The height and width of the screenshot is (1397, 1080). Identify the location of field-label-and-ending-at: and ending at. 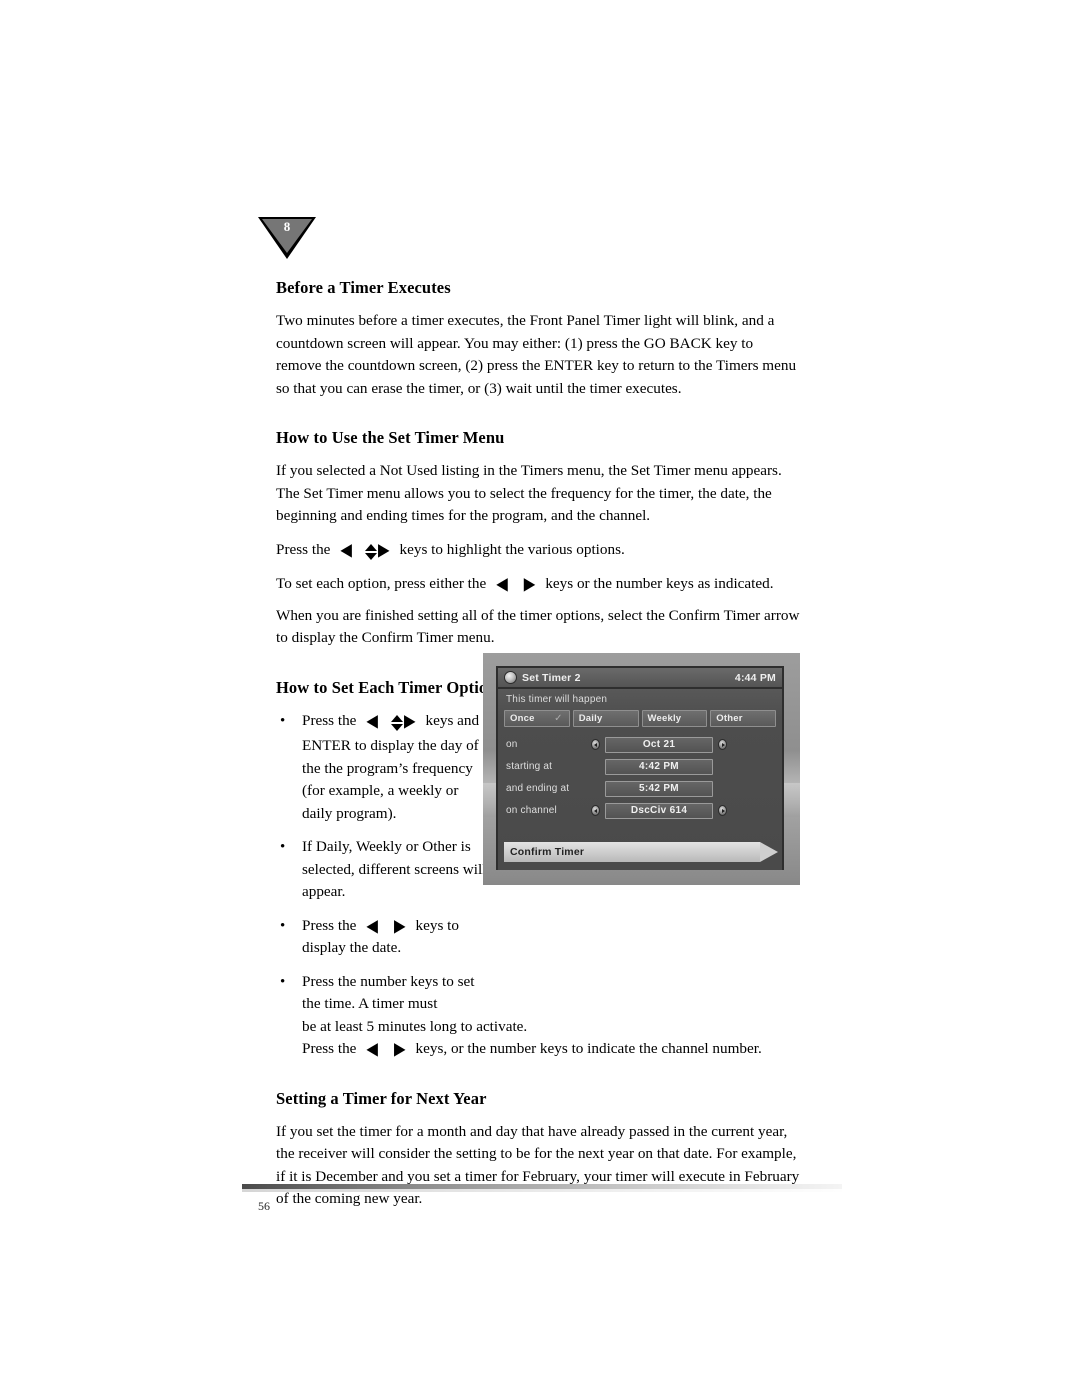
(538, 788).